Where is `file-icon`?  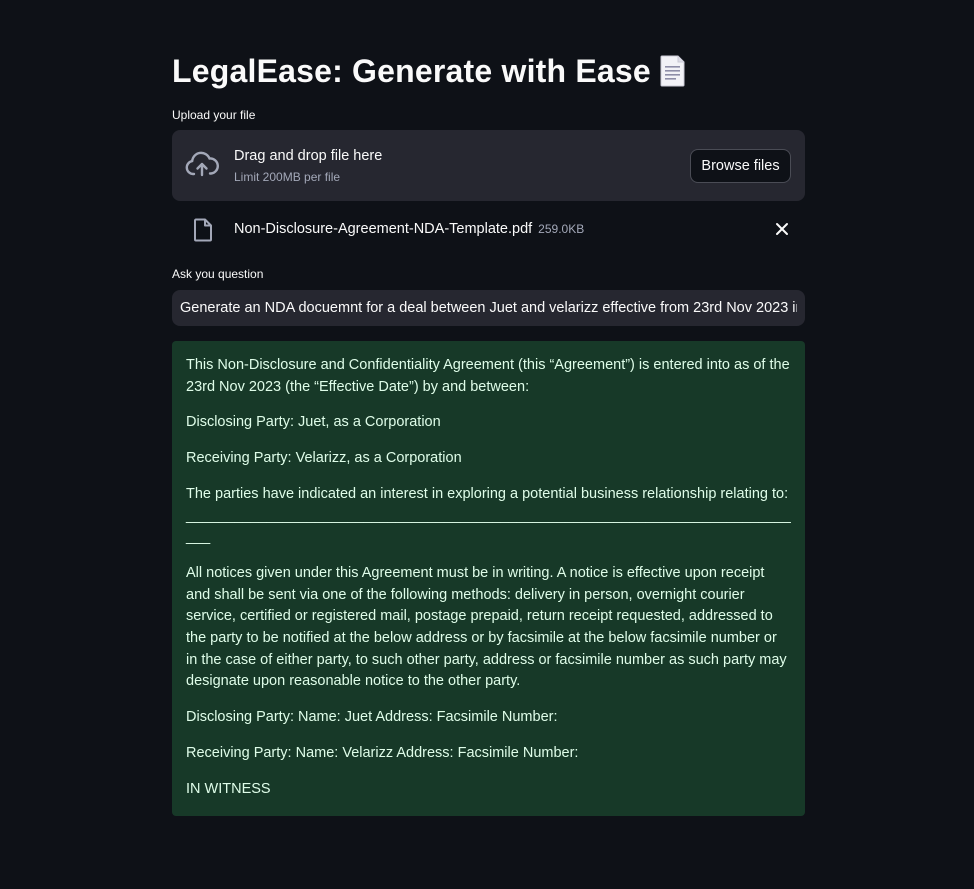 file-icon is located at coordinates (203, 230).